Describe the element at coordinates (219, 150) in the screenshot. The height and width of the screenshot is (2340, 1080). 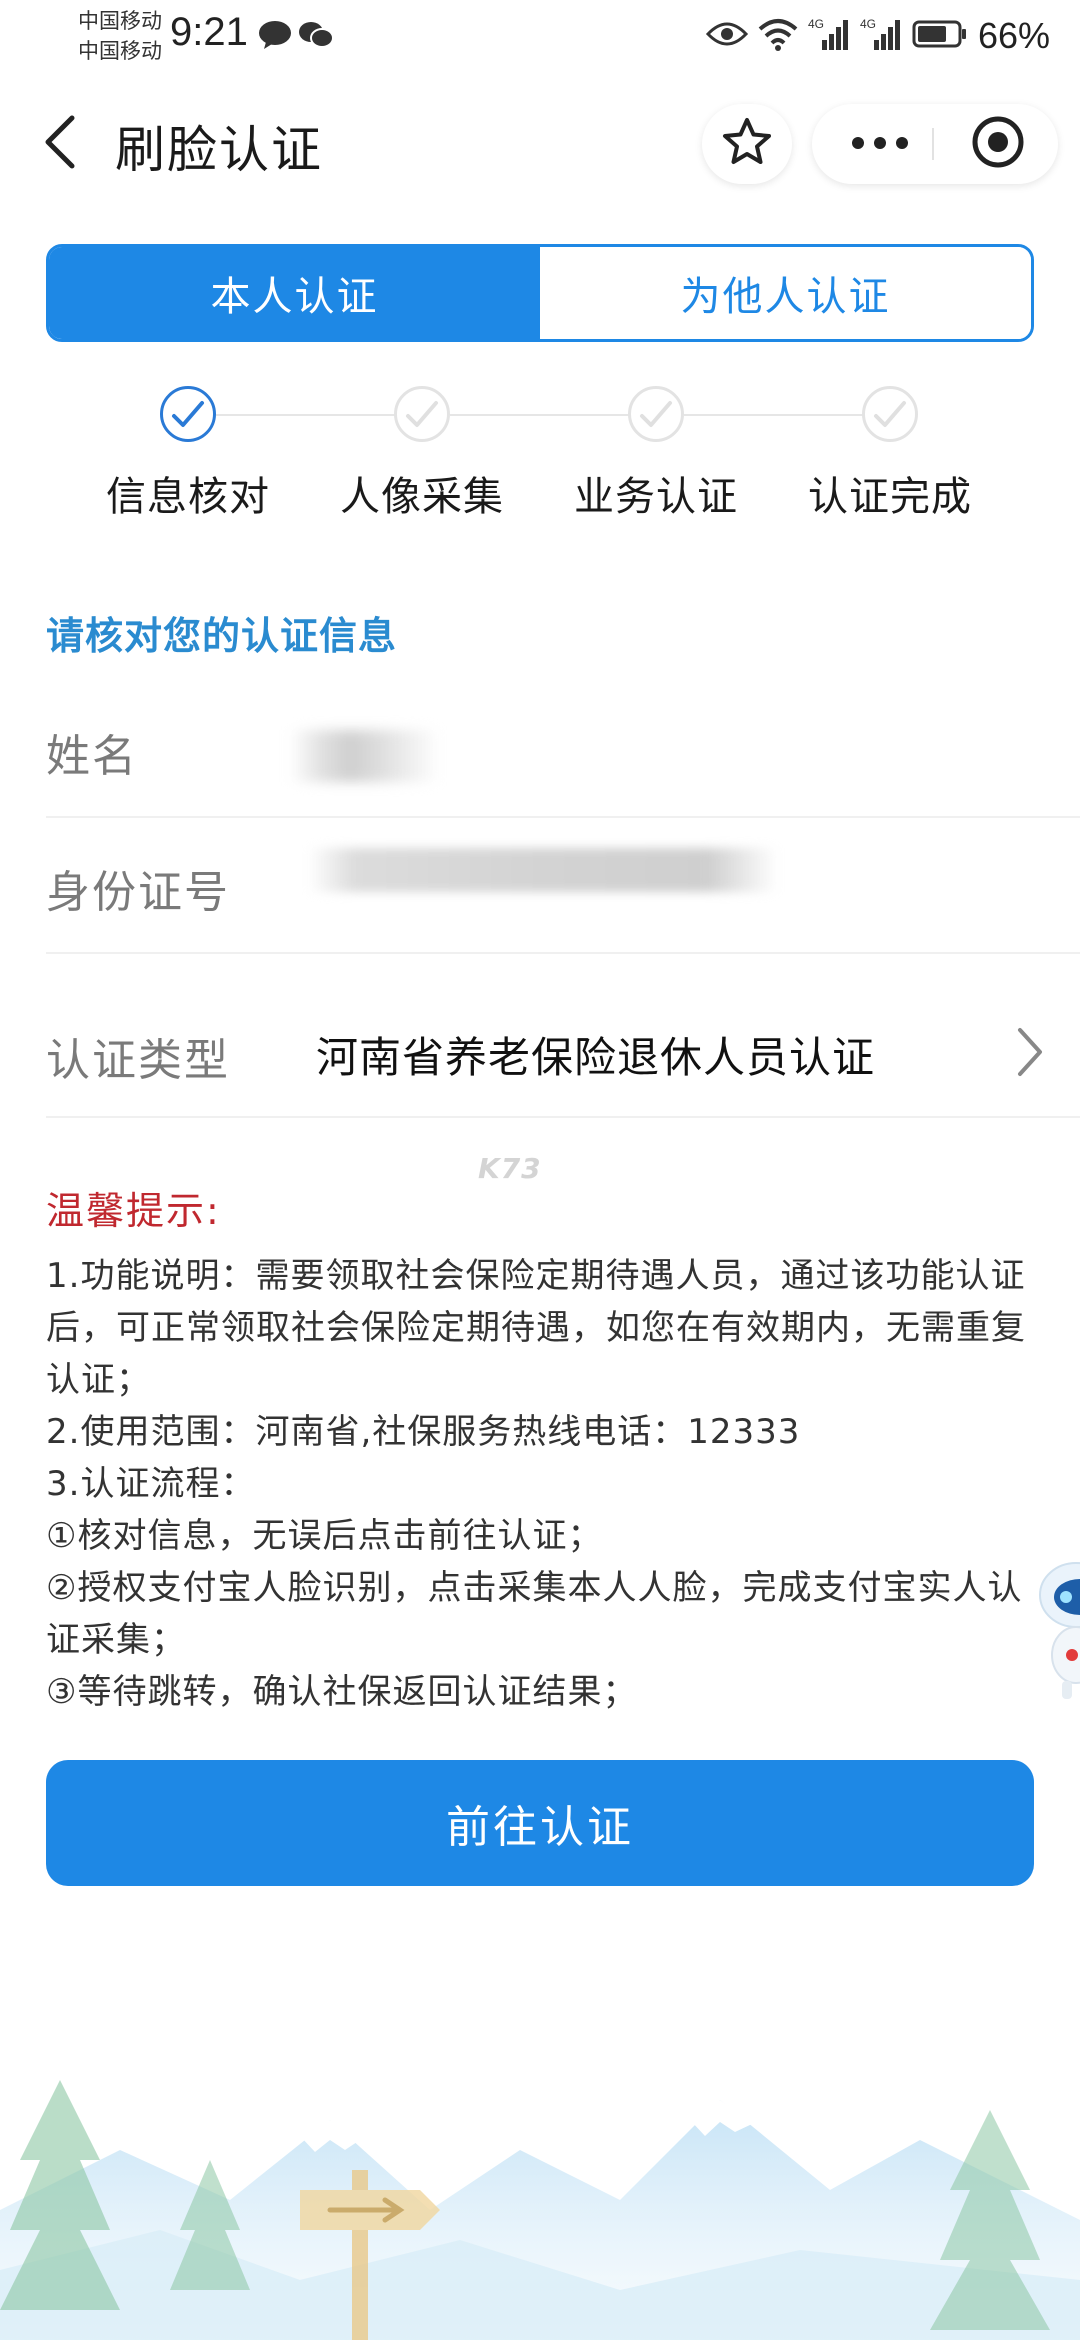
I see `page-title: 刷脸认证` at that location.